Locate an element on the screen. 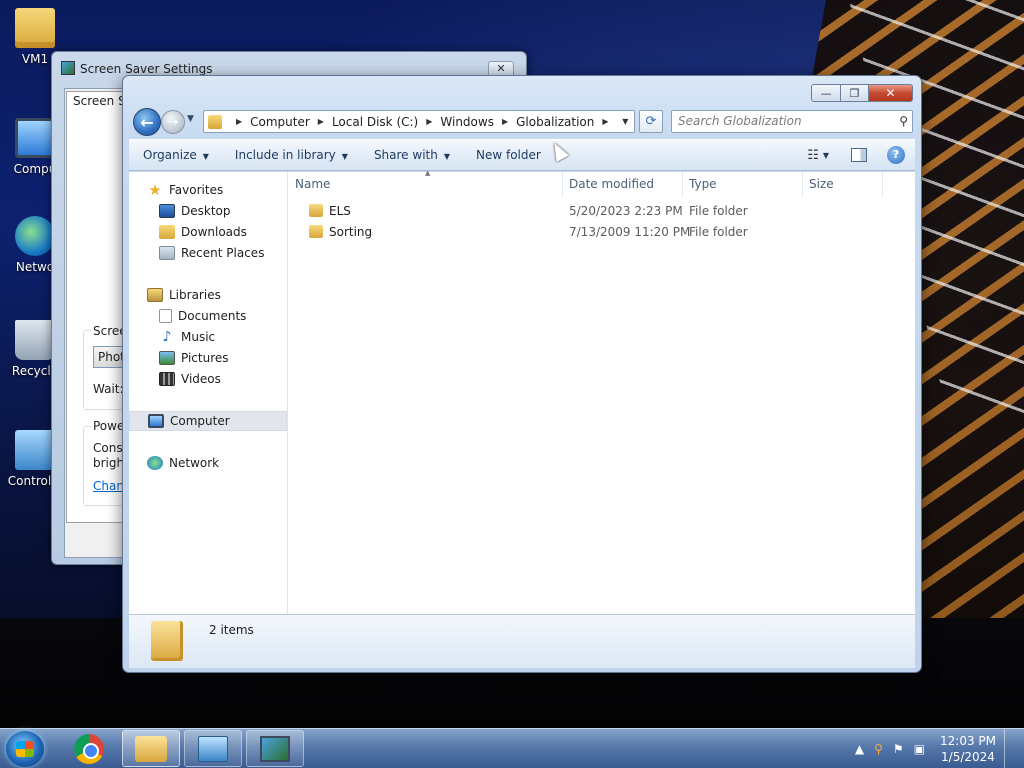 This screenshot has height=768, width=1024. nav-videos: Videos is located at coordinates (208, 379).